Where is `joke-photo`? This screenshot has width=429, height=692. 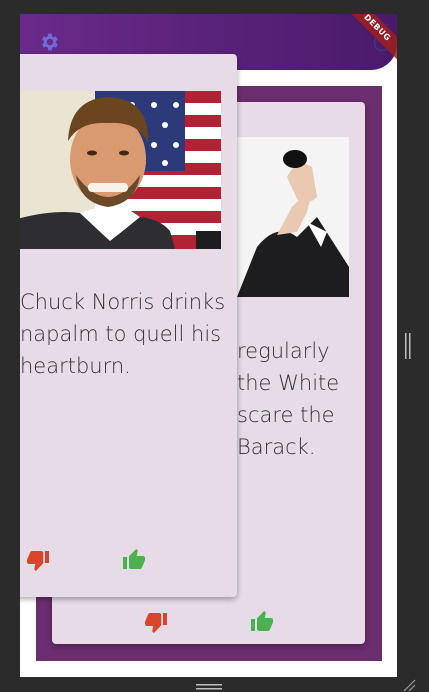 joke-photo is located at coordinates (120, 170).